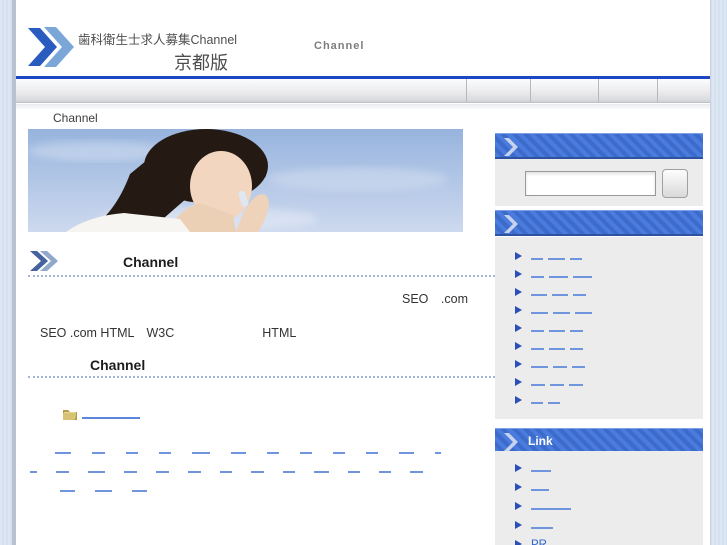 This screenshot has height=545, width=727. What do you see at coordinates (101, 415) in the screenshot?
I see `folder-link-row` at bounding box center [101, 415].